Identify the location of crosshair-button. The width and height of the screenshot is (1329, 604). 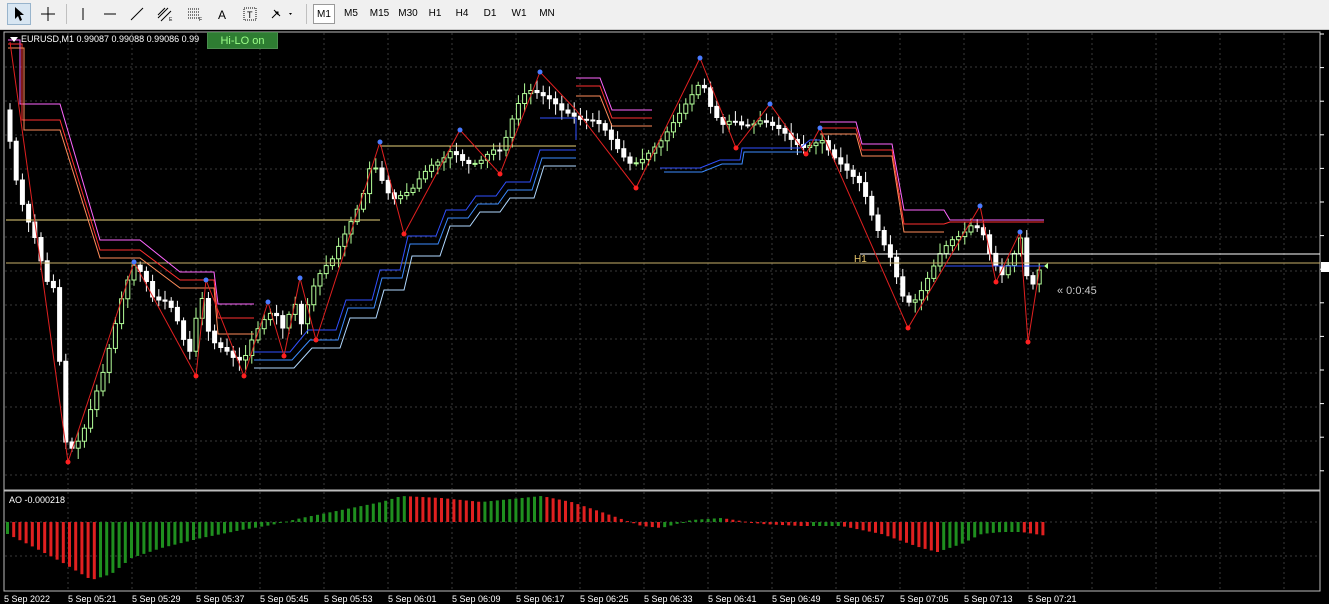
(48, 14).